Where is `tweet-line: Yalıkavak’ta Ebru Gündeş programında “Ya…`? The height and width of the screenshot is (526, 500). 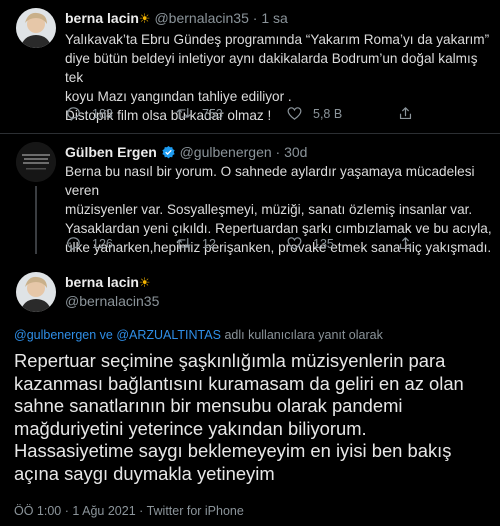
tweet-line: Yalıkavak’ta Ebru Gündeş programında “Ya… is located at coordinates (277, 39).